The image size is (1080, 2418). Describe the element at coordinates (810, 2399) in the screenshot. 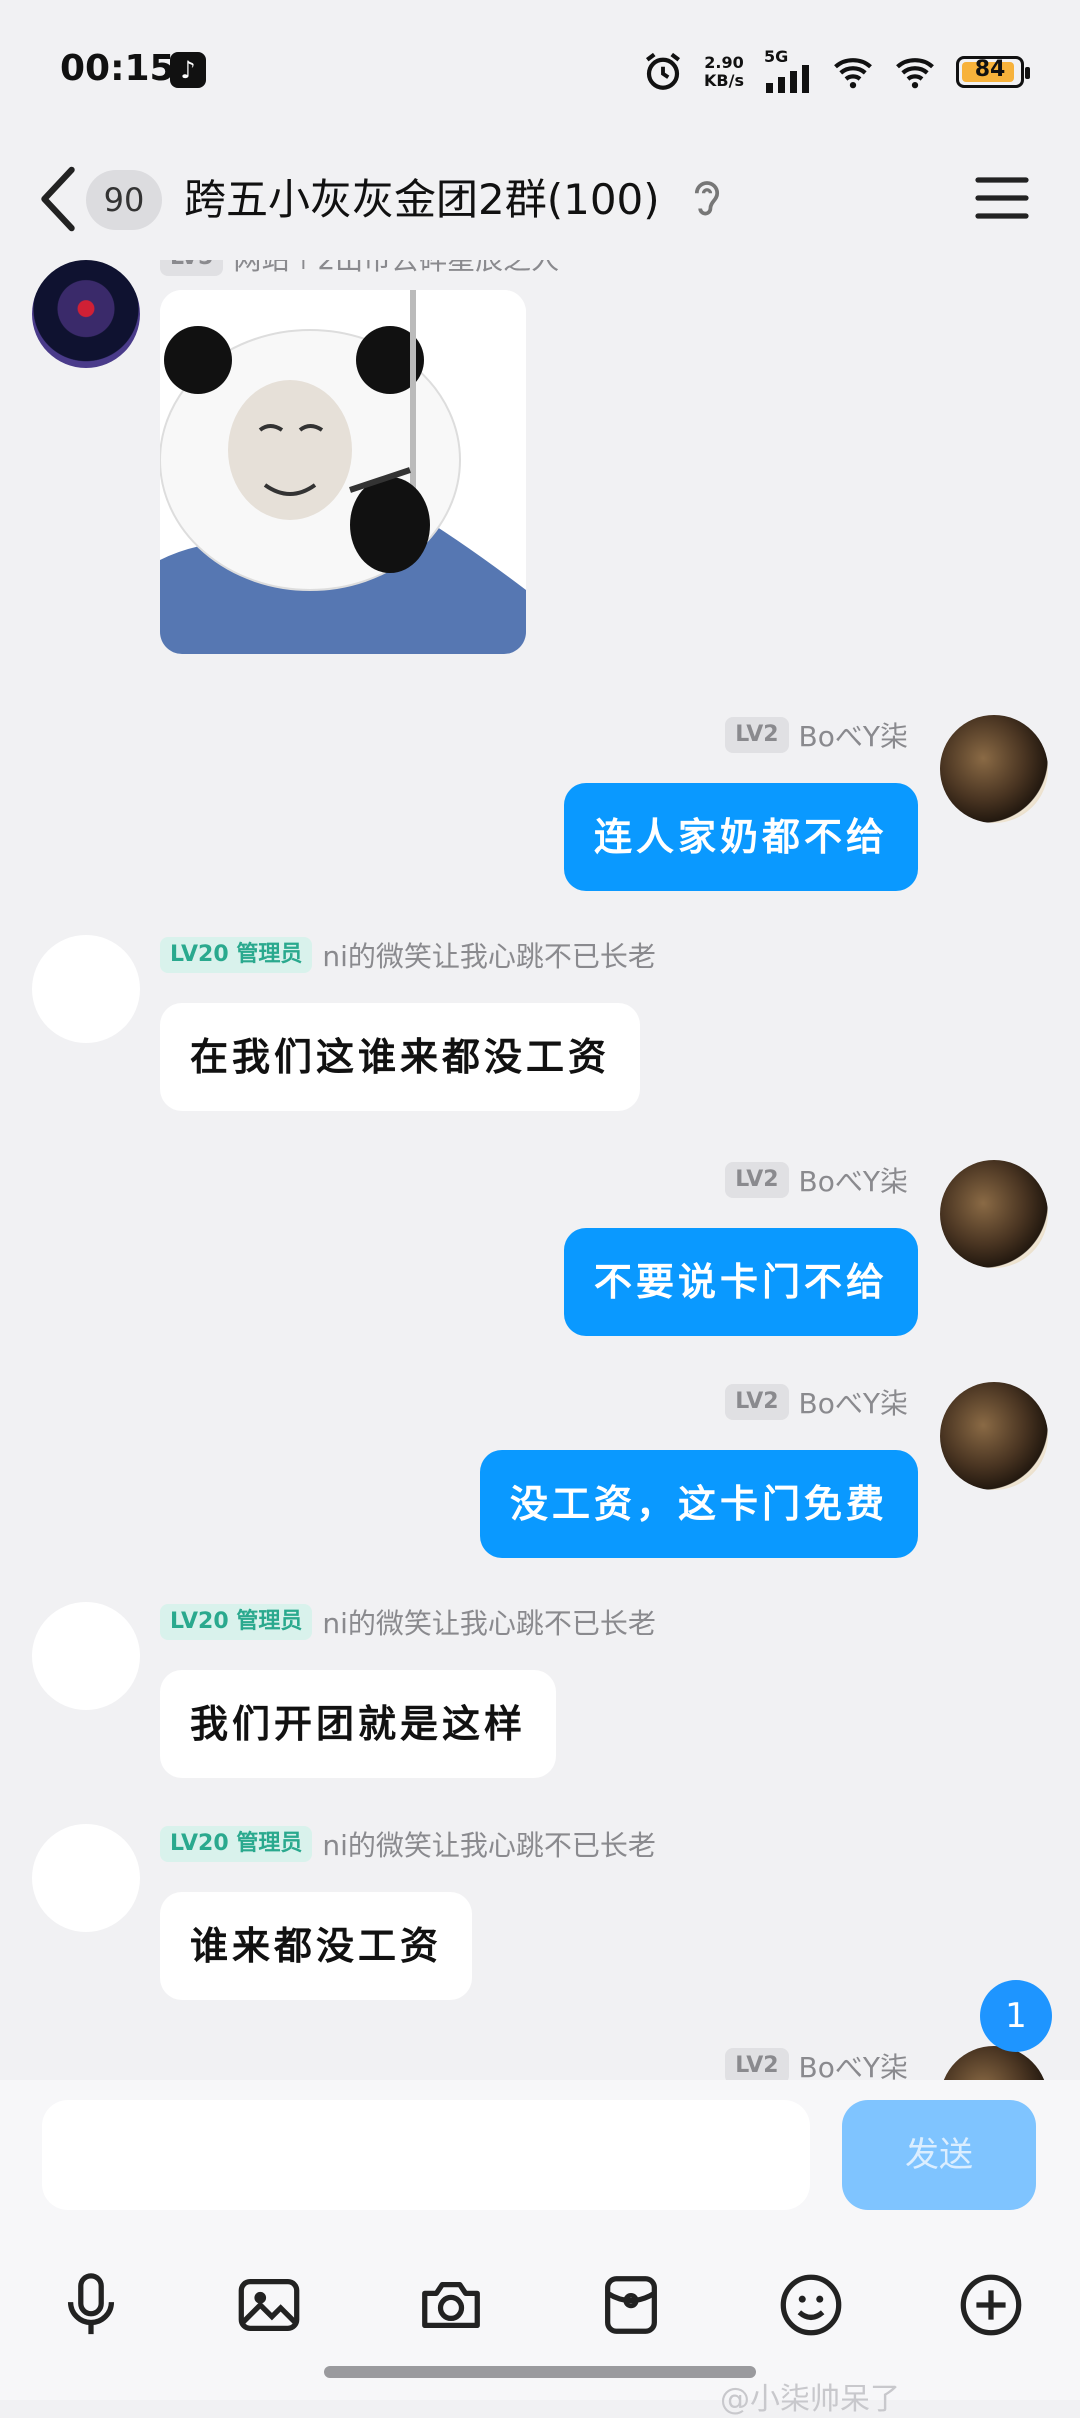

I see `watermark: @小柒帅呆了` at that location.